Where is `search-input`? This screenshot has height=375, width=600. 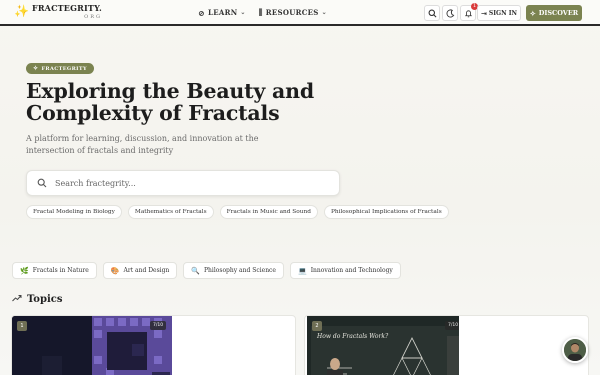
search-input is located at coordinates (185, 183).